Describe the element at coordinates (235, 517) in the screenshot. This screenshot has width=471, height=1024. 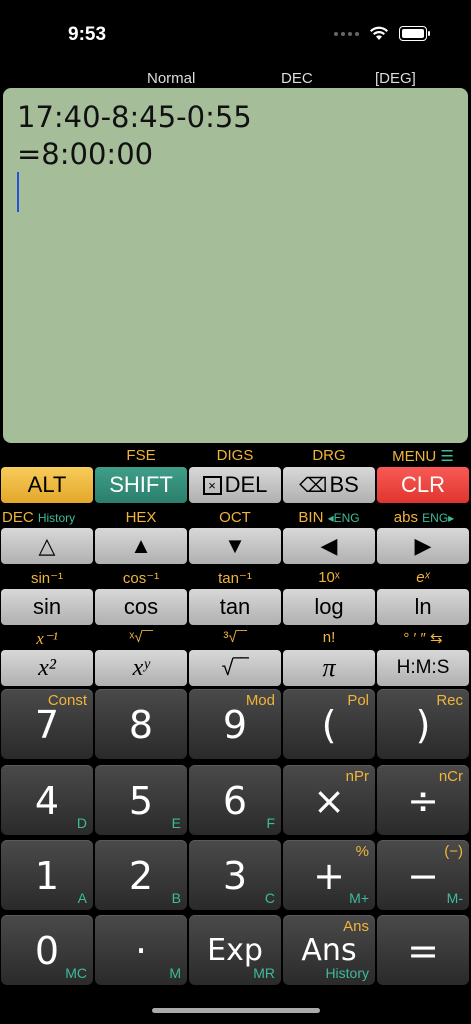
I see `label-oct: OCT` at that location.